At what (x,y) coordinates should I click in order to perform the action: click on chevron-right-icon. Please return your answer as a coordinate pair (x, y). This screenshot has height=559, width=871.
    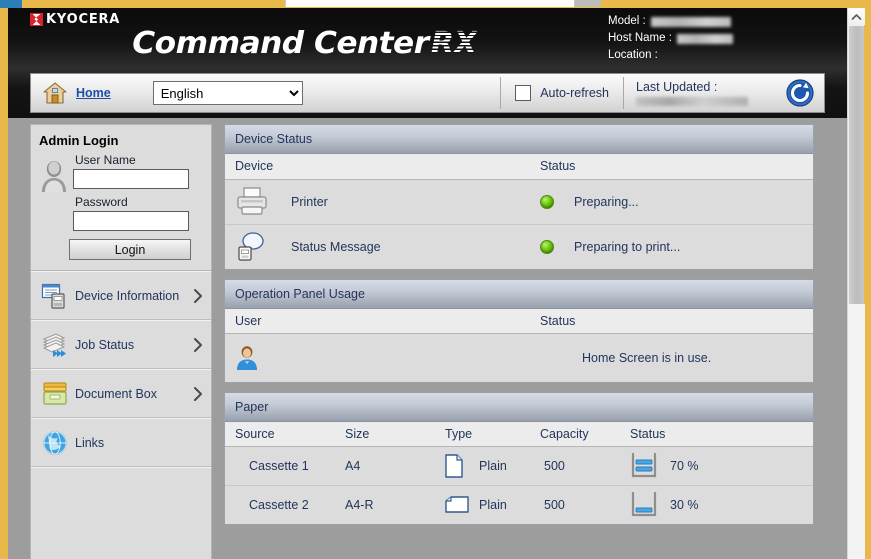
    Looking at the image, I should click on (199, 296).